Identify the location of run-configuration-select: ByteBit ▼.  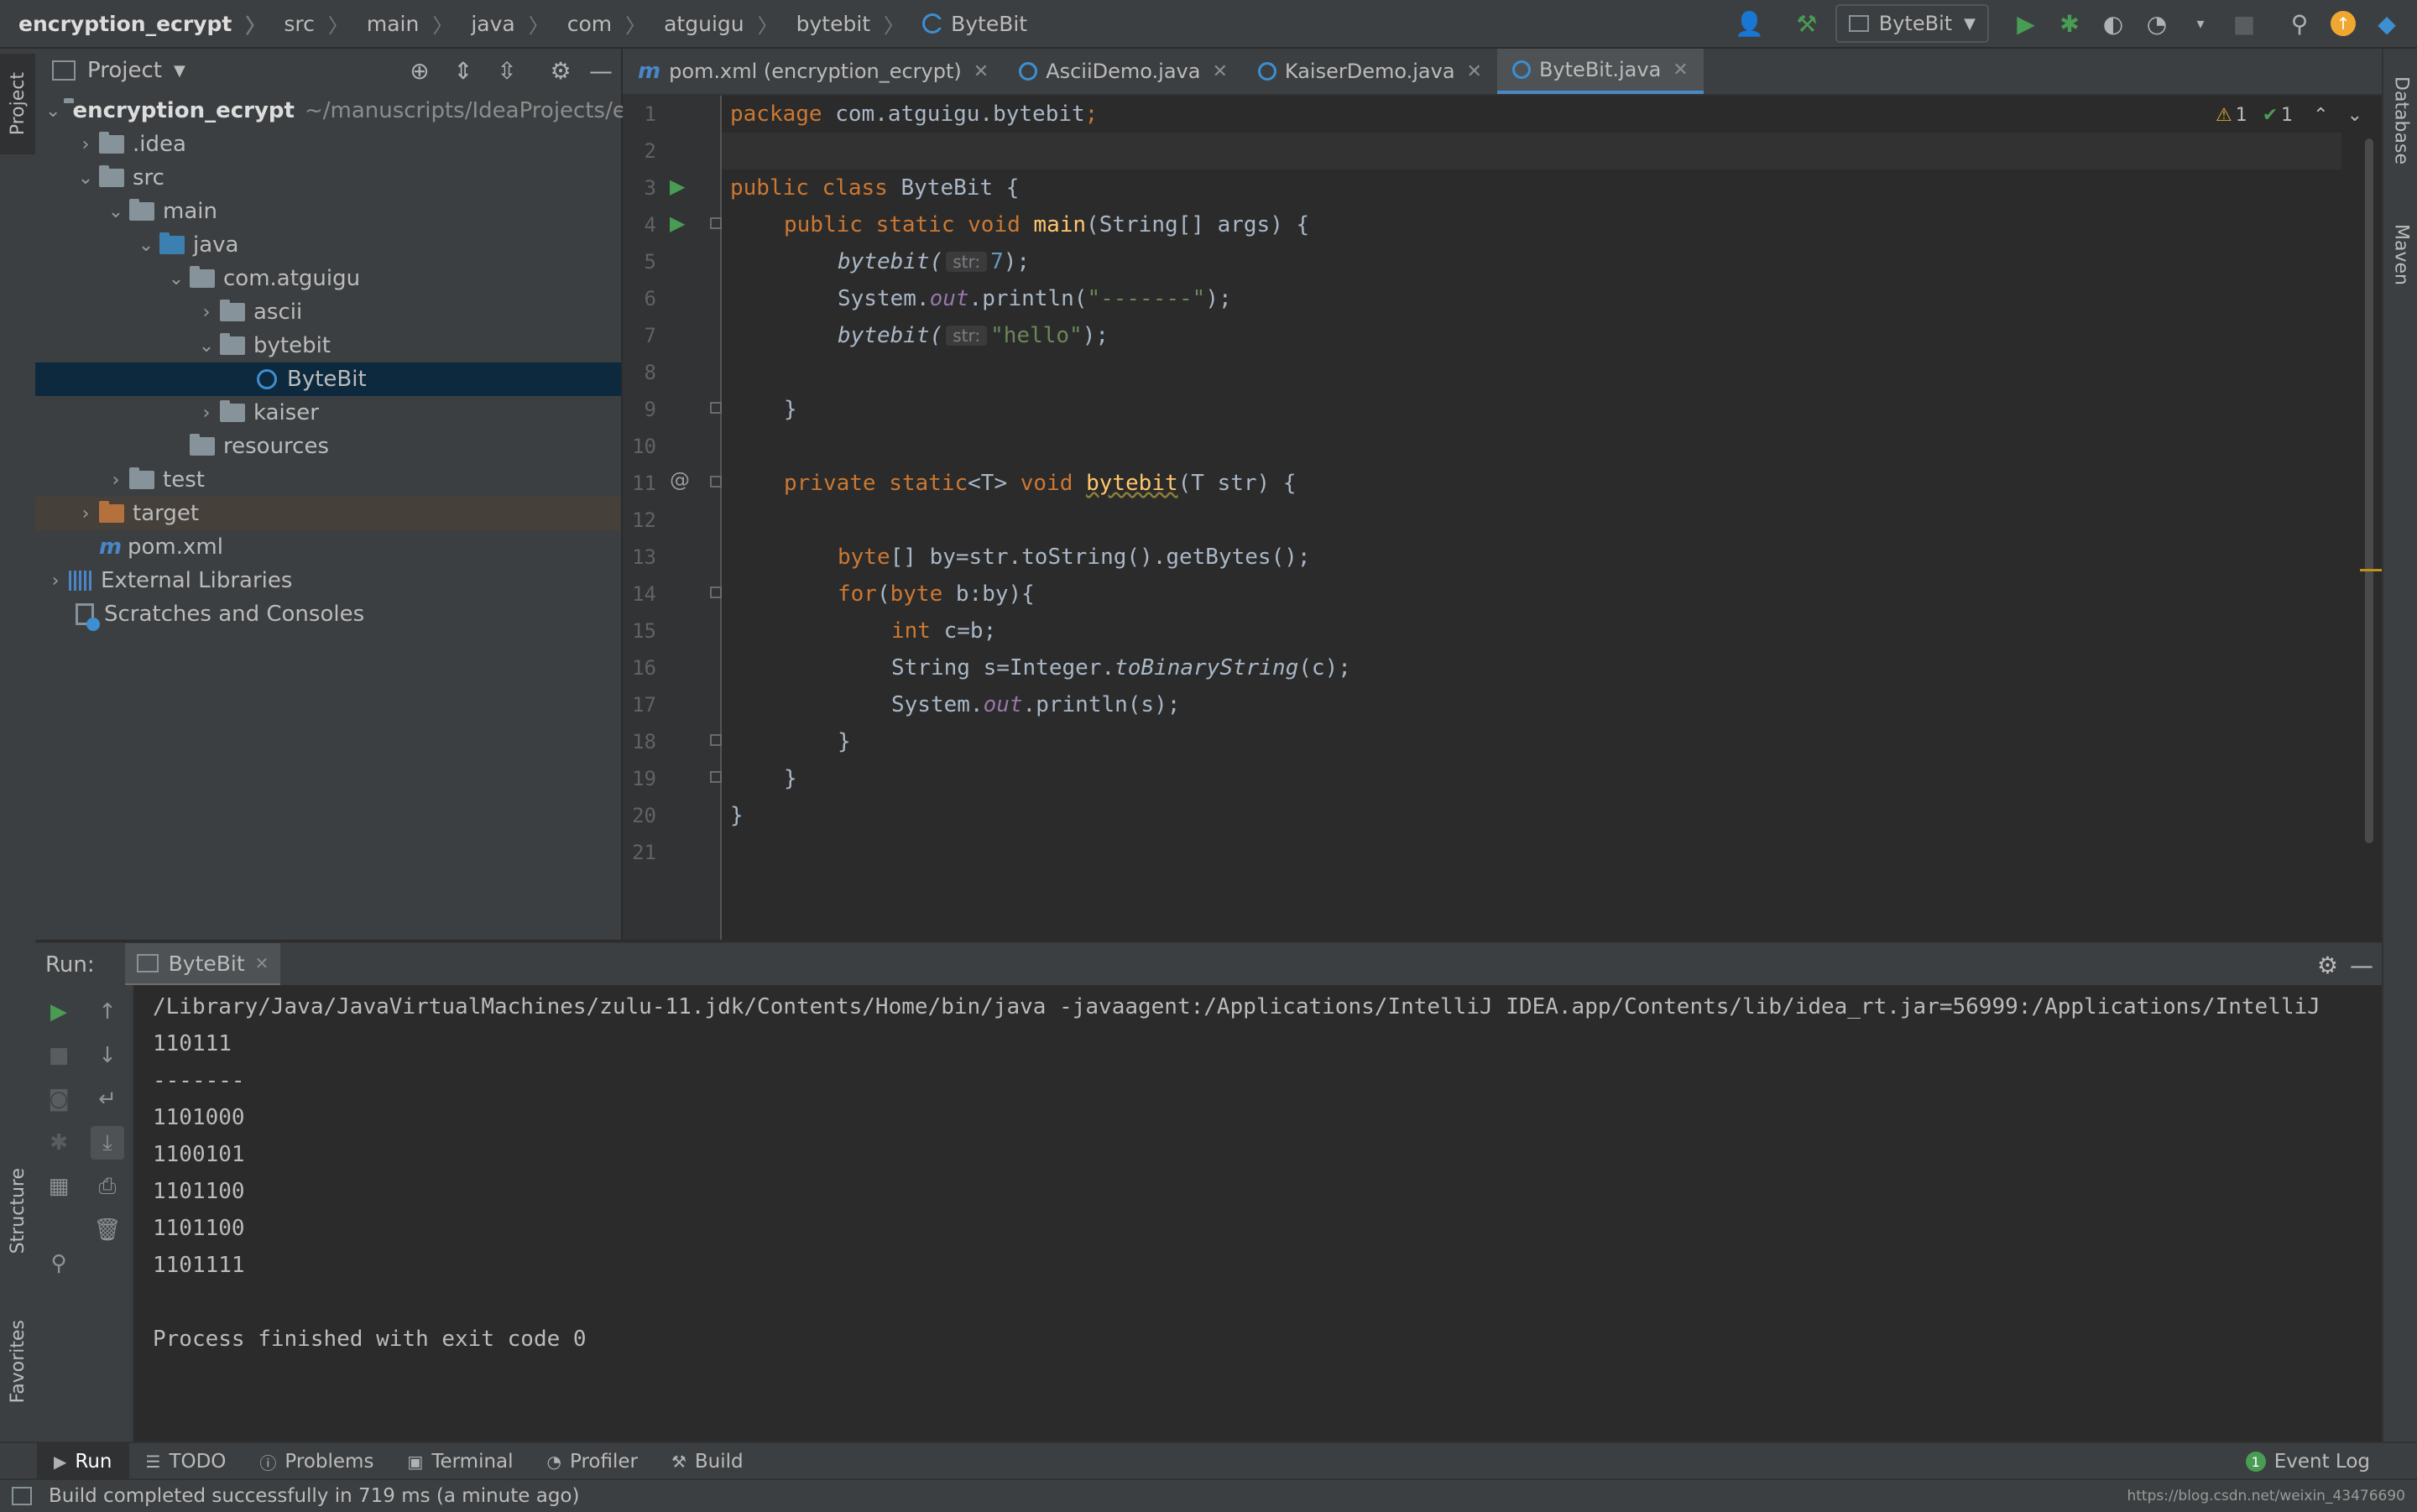
(1912, 23).